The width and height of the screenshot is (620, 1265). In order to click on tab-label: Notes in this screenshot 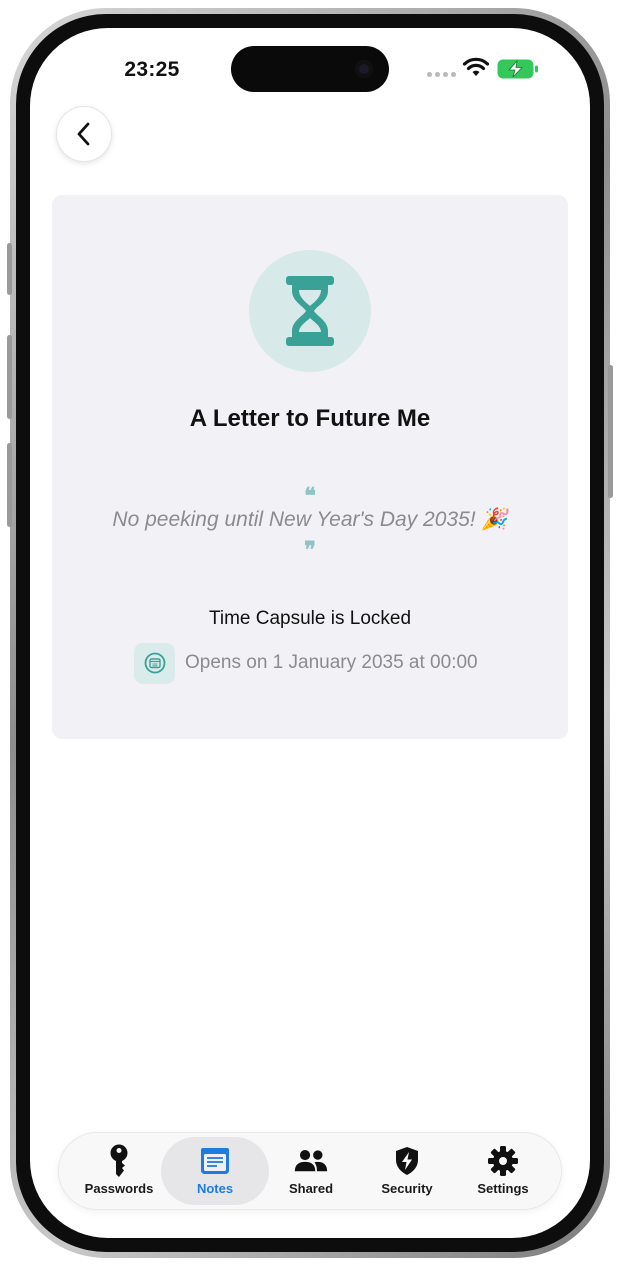, I will do `click(215, 1188)`.